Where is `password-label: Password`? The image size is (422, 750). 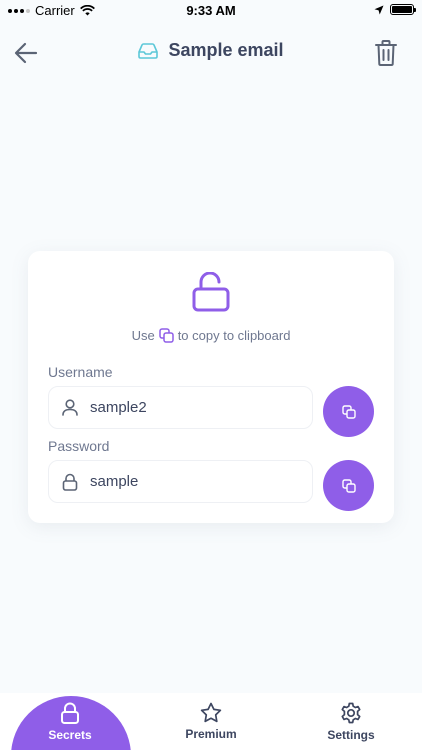
password-label: Password is located at coordinates (79, 446).